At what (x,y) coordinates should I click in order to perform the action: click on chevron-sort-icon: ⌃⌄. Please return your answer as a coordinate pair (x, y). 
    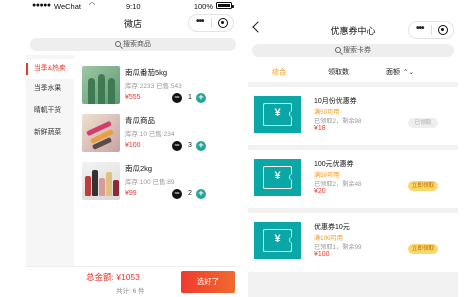
    Looking at the image, I should click on (408, 72).